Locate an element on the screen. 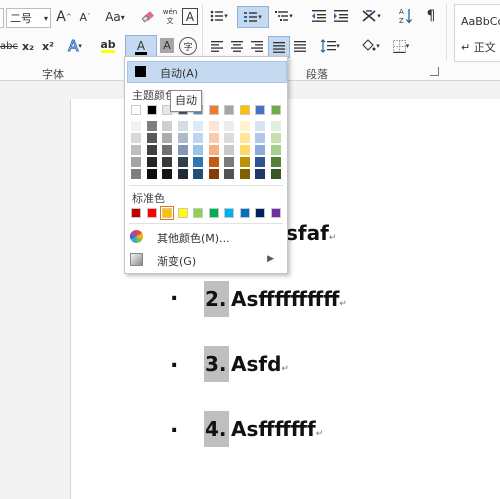 The height and width of the screenshot is (499, 500). shading-button: ▾ is located at coordinates (370, 46).